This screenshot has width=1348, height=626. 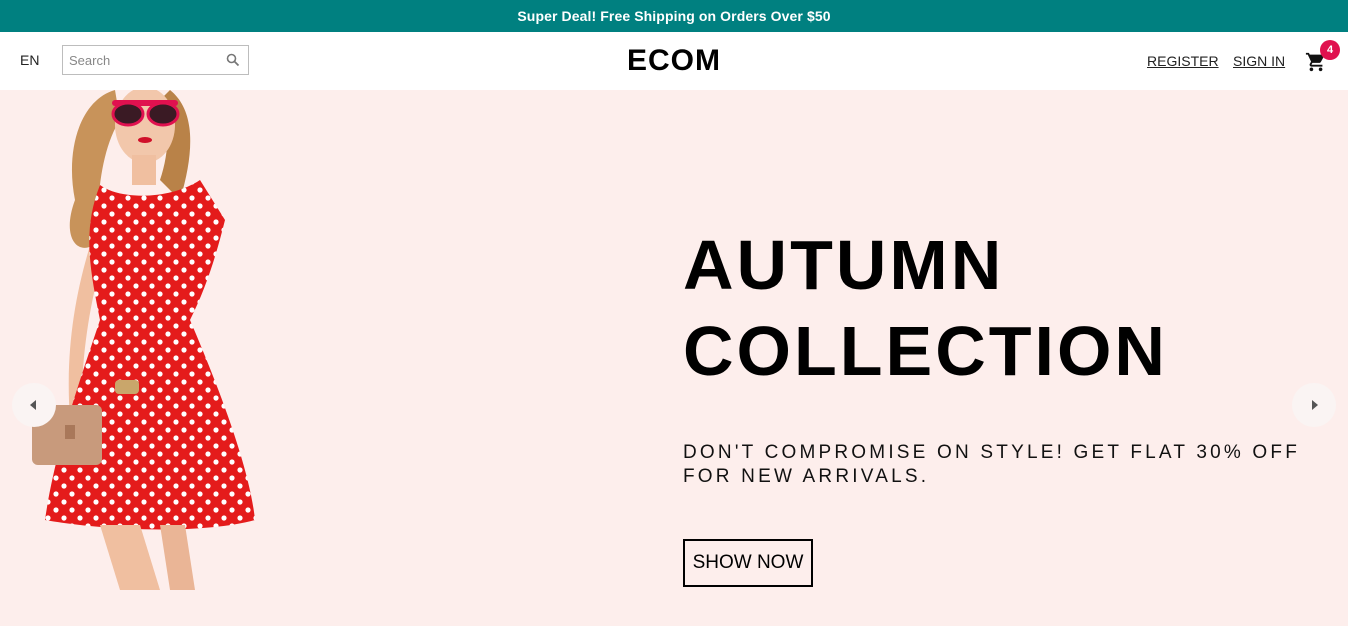 I want to click on chevron-left-icon, so click(x=33, y=405).